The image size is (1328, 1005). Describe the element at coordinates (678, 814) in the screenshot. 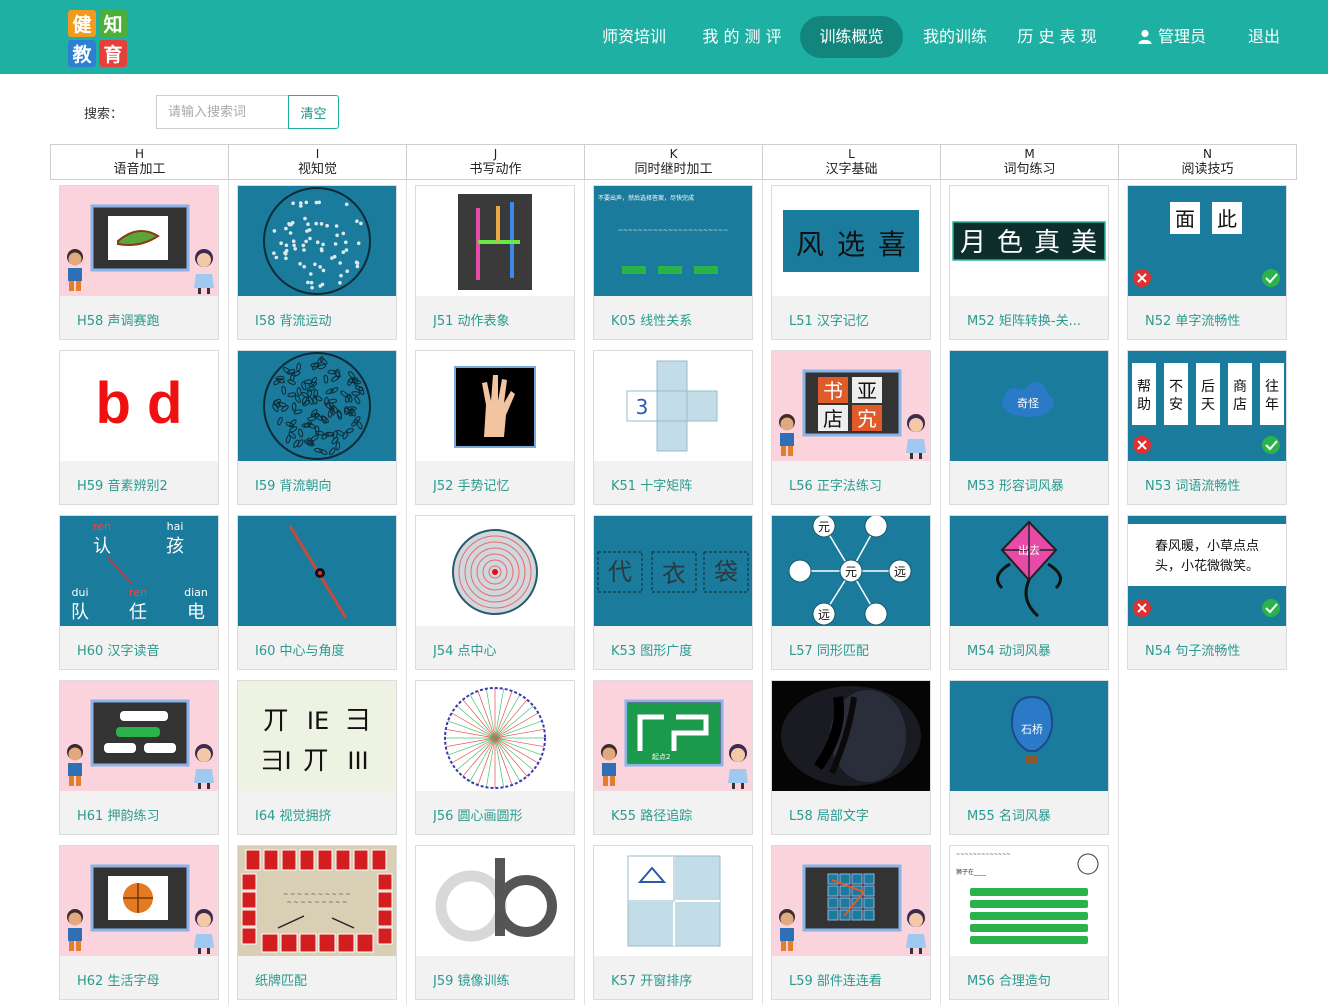

I see `training-card-label: K55 路径追踪` at that location.